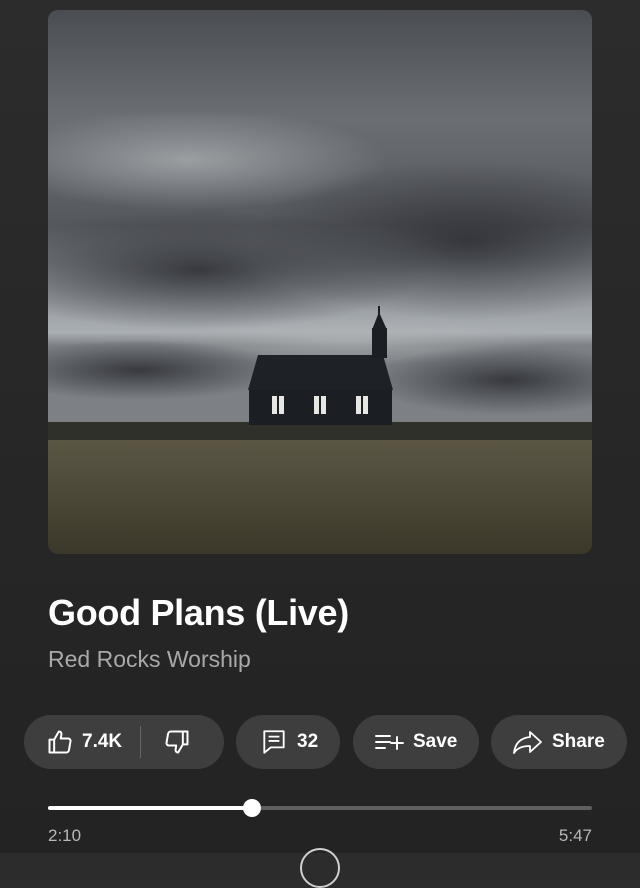 The width and height of the screenshot is (640, 888). Describe the element at coordinates (149, 659) in the screenshot. I see `artist-name: Red Rocks Worship` at that location.